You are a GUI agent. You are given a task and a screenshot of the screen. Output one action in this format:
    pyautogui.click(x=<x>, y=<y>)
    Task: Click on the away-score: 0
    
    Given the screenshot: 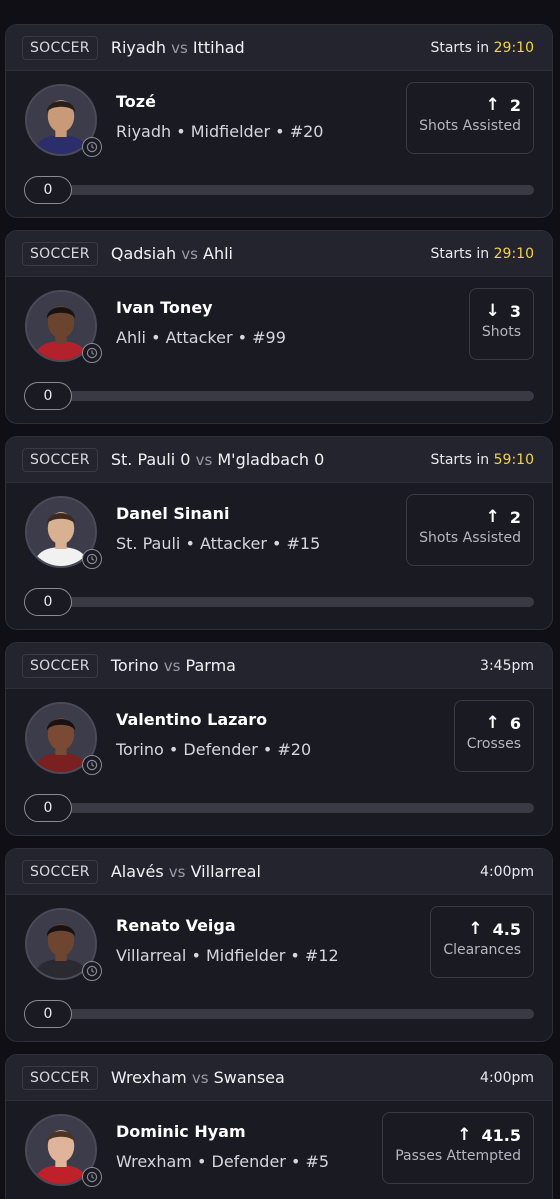 What is the action you would take?
    pyautogui.click(x=317, y=459)
    